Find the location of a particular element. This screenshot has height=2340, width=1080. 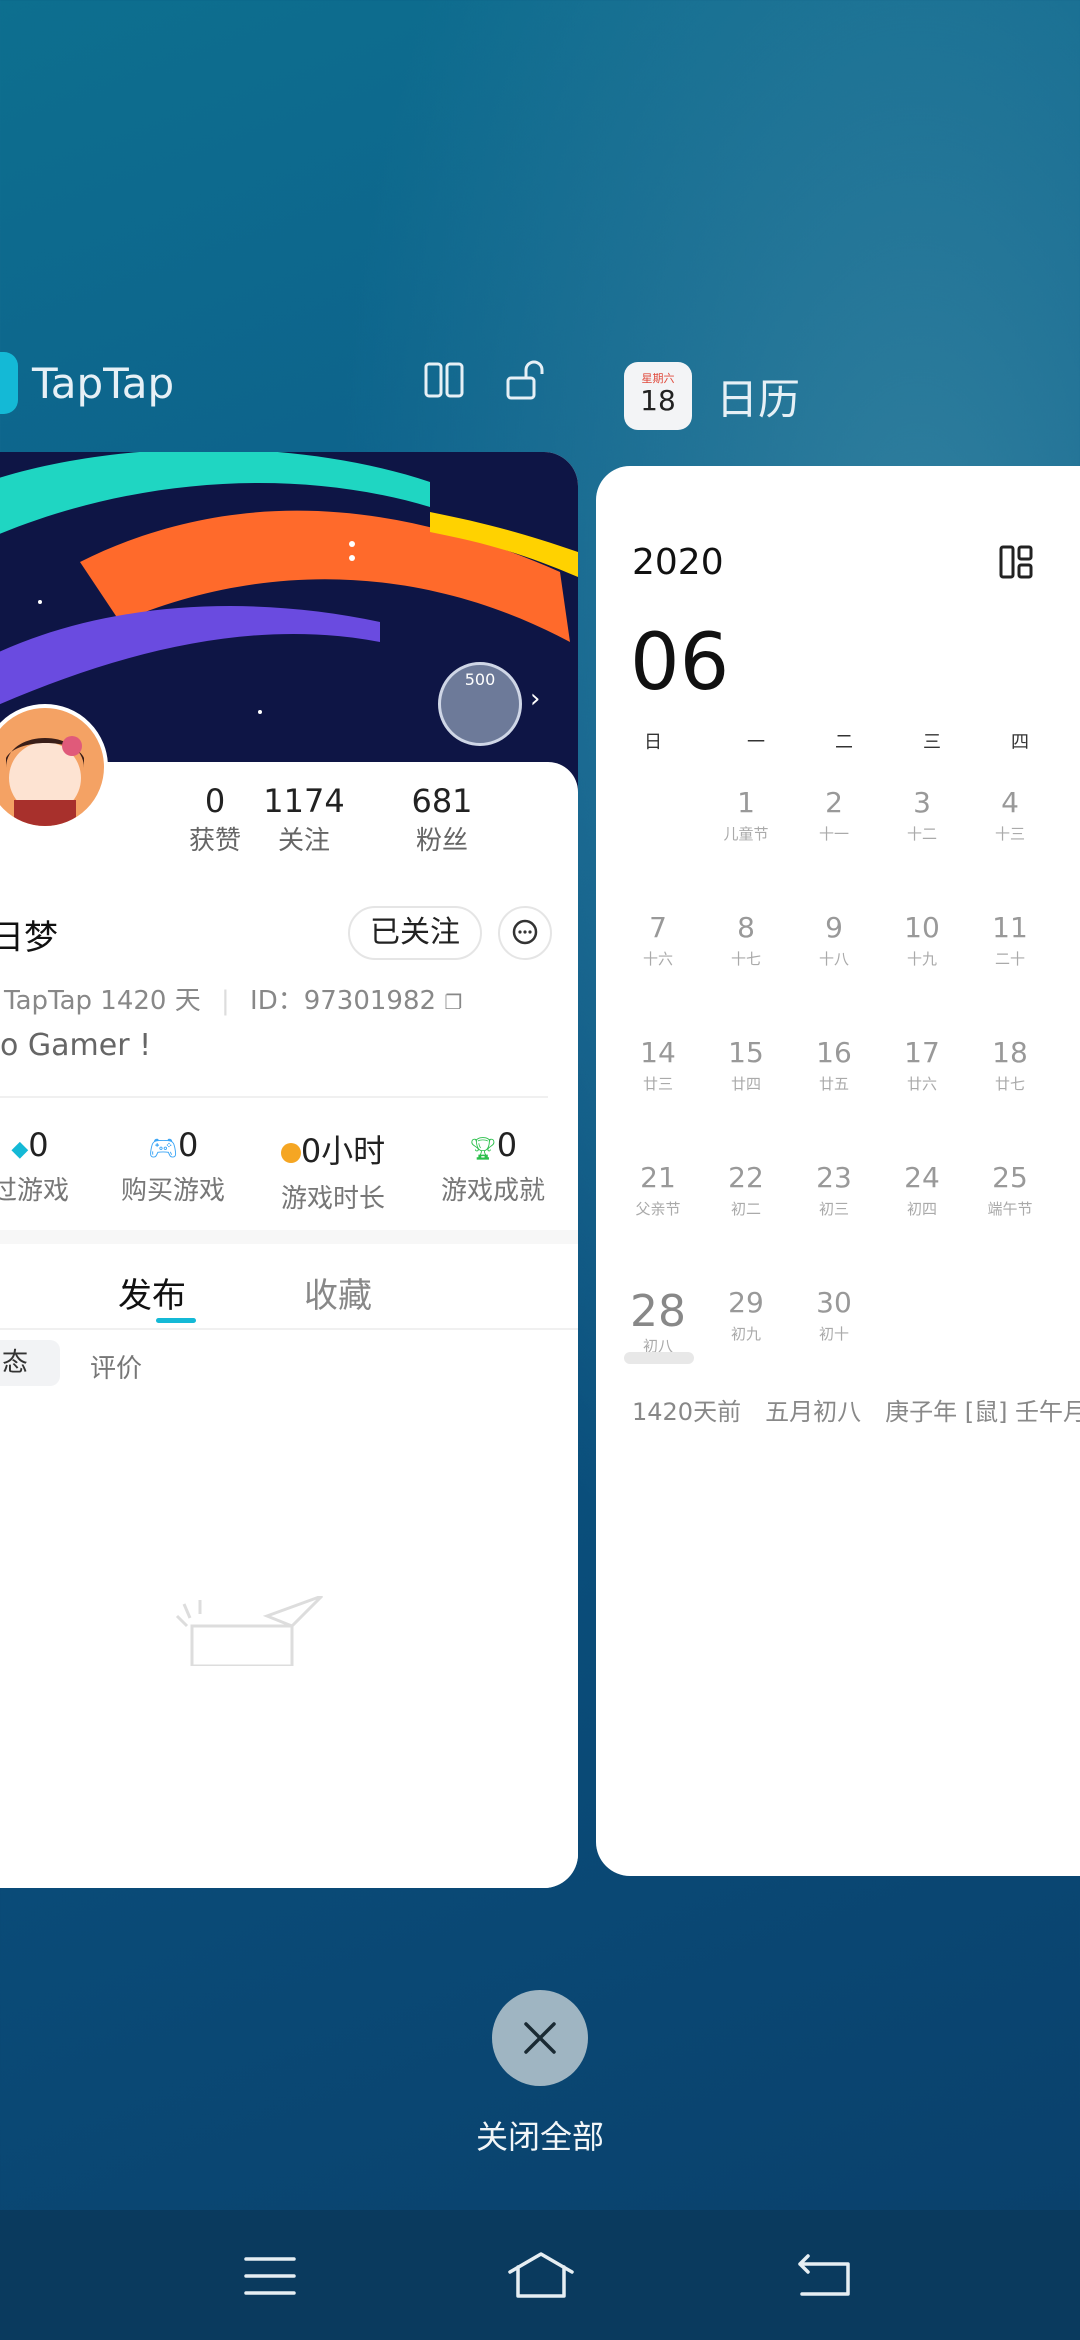

tab-publish: 发布 is located at coordinates (152, 1292).